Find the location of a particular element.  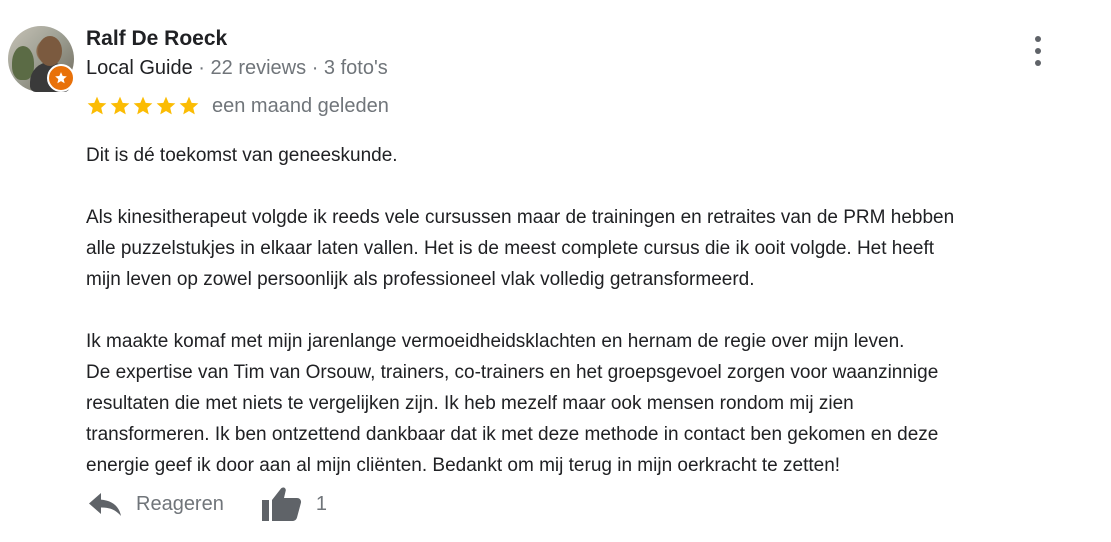

local-guide-label: Local Guide is located at coordinates (139, 68).